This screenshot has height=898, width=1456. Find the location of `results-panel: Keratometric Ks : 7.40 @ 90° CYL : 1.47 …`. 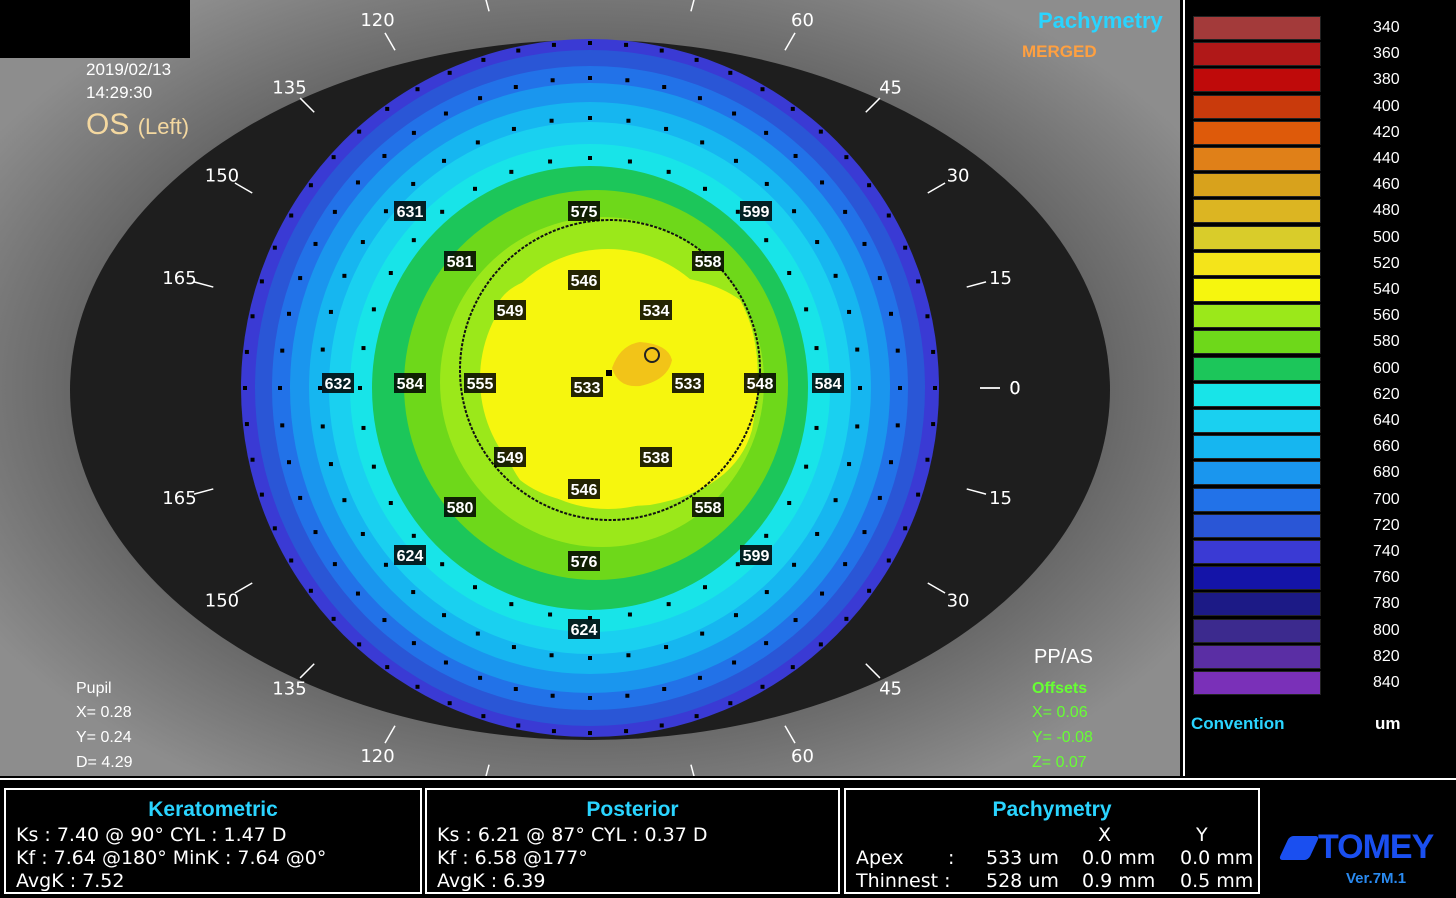

results-panel: Keratometric Ks : 7.40 @ 90° CYL : 1.47 … is located at coordinates (728, 838).